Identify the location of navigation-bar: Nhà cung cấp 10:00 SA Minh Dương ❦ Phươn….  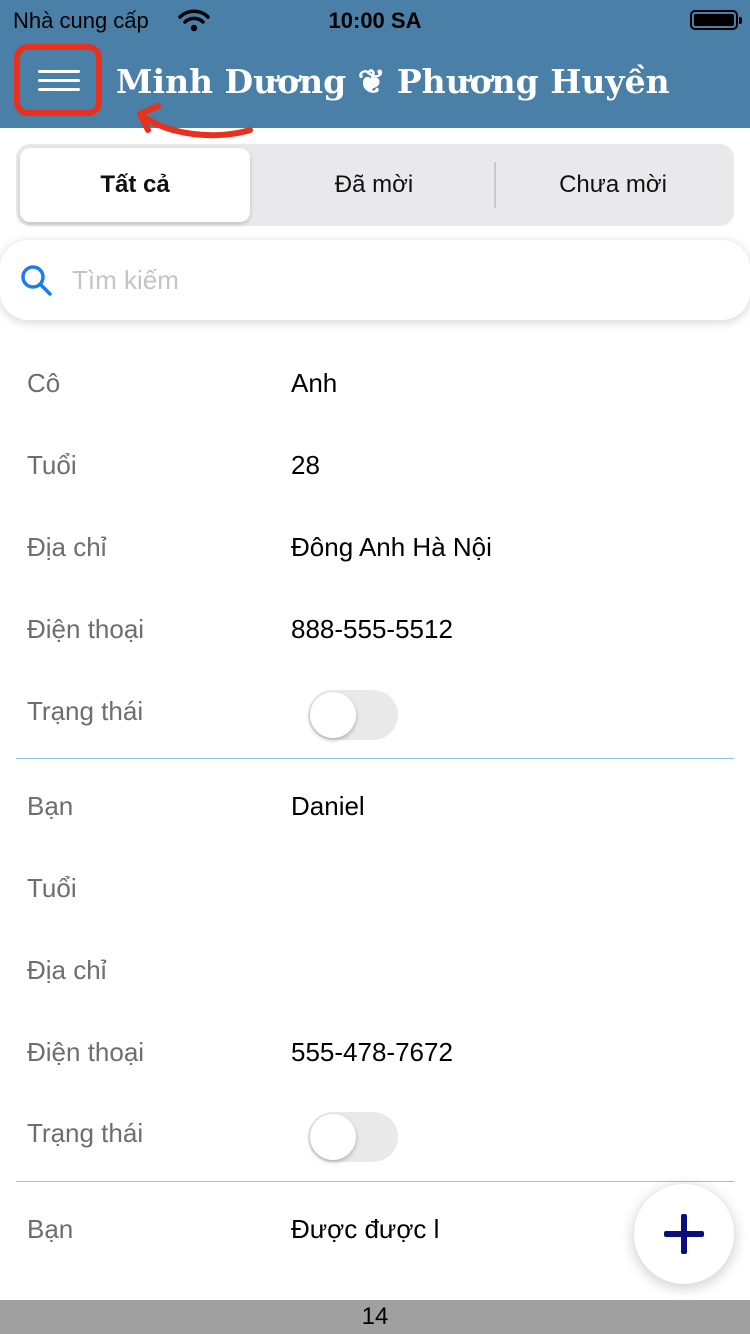
(375, 64).